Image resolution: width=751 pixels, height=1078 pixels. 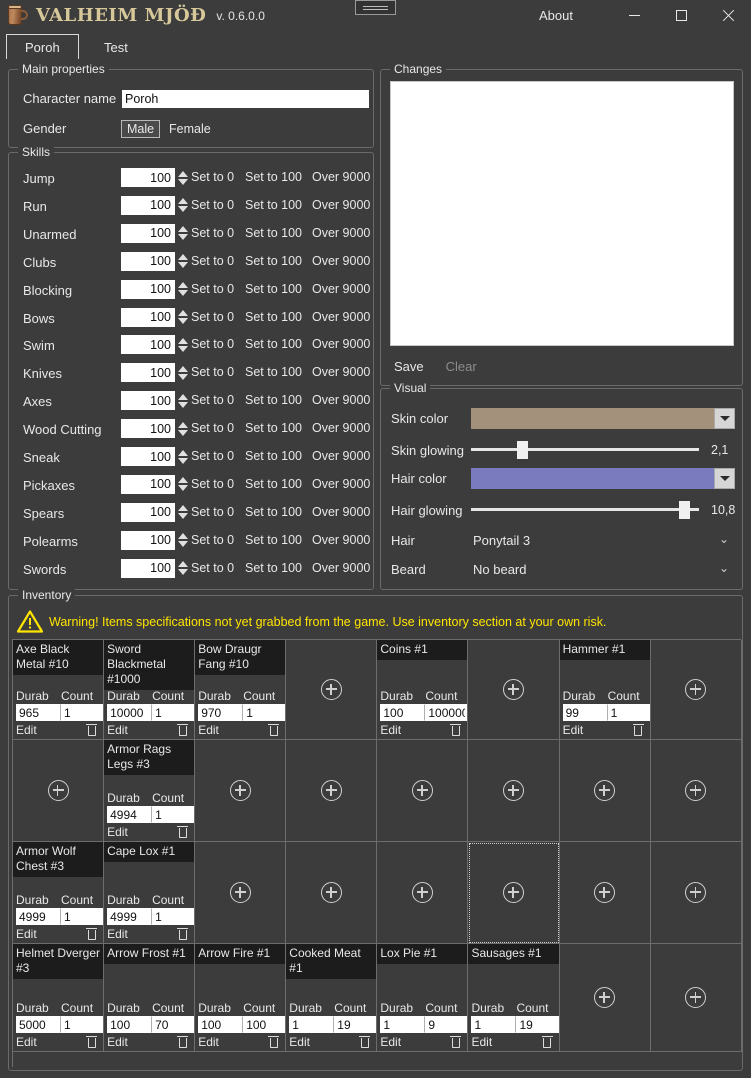 What do you see at coordinates (59, 893) in the screenshot?
I see `inventory-item-slot: Armor Wolf Chest #3 Durab Count Edit` at bounding box center [59, 893].